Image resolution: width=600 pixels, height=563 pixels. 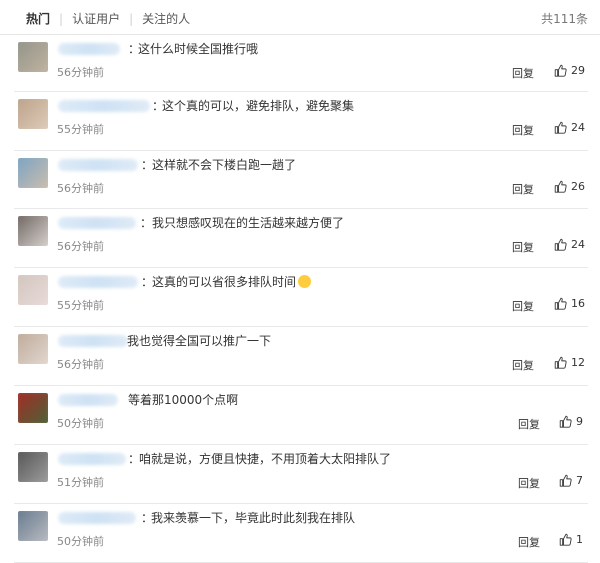 I want to click on like-button: 12, so click(x=569, y=362).